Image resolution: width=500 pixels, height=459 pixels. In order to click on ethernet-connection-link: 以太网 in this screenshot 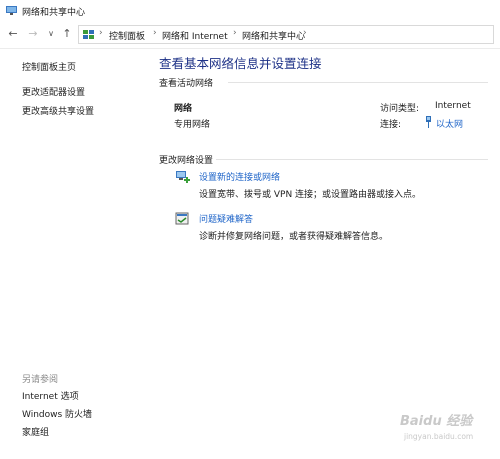, I will do `click(449, 123)`.